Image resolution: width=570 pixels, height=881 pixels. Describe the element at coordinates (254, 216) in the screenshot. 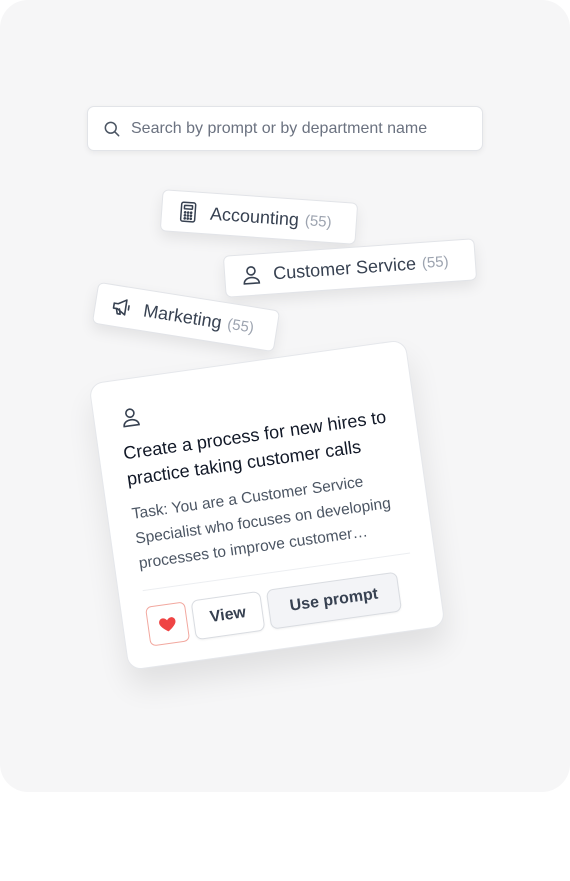

I see `department-label: Accounting` at that location.